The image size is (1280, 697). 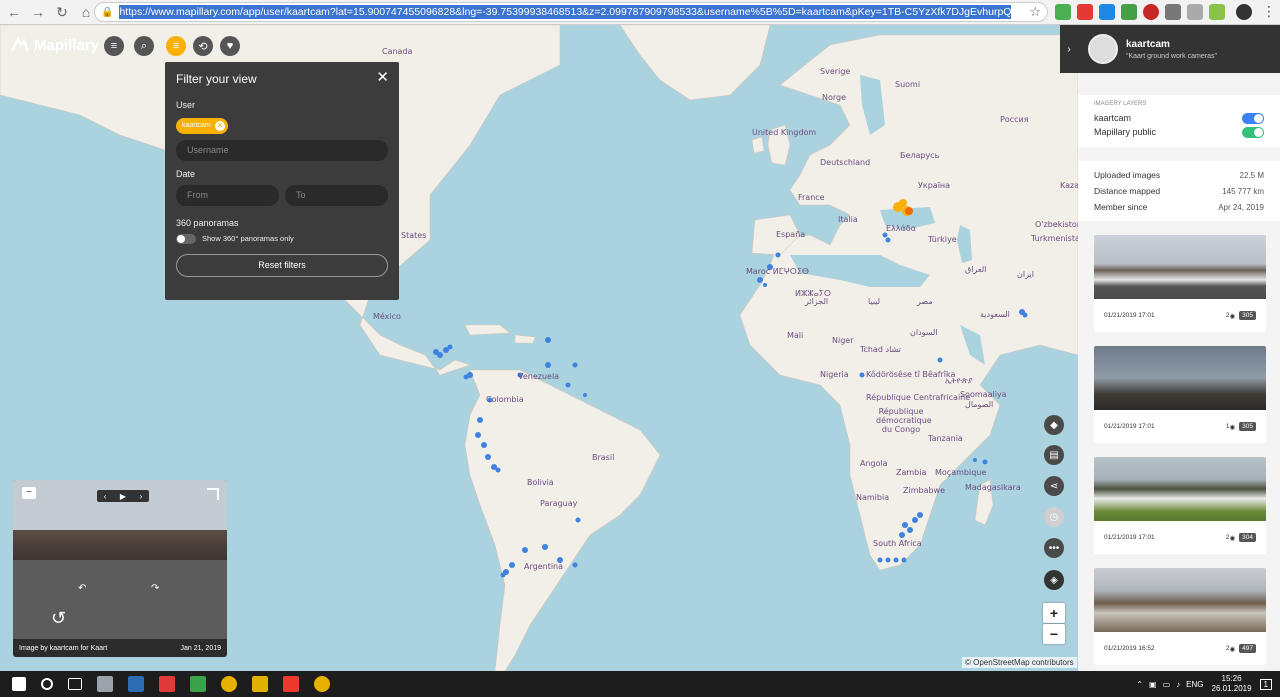 I want to click on image-card: 01/21/2019 17:01 1 ◉ 305, so click(x=1180, y=394).